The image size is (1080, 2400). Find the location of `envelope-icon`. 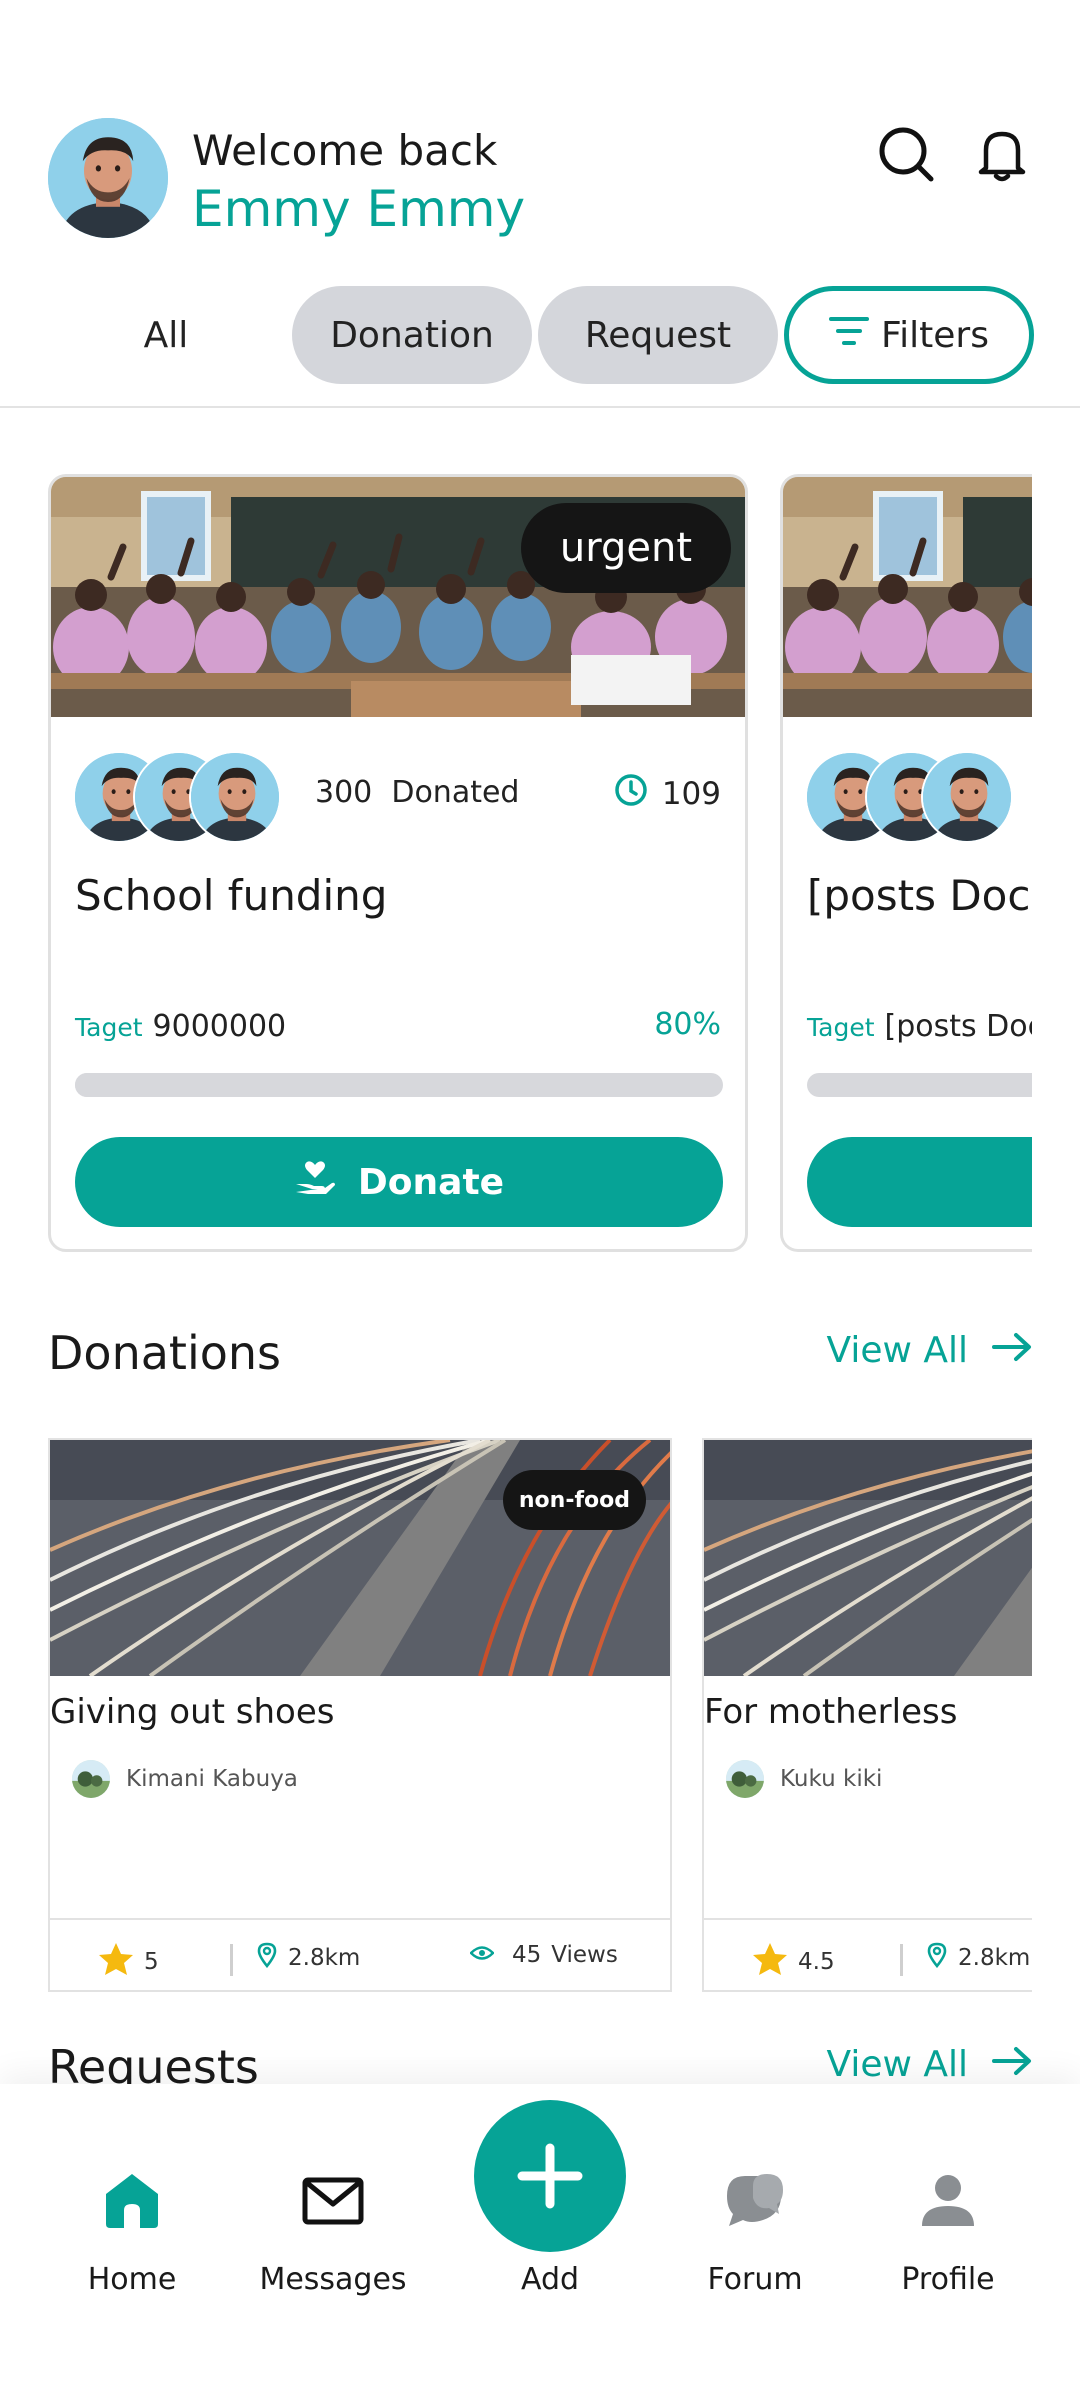

envelope-icon is located at coordinates (333, 2201).